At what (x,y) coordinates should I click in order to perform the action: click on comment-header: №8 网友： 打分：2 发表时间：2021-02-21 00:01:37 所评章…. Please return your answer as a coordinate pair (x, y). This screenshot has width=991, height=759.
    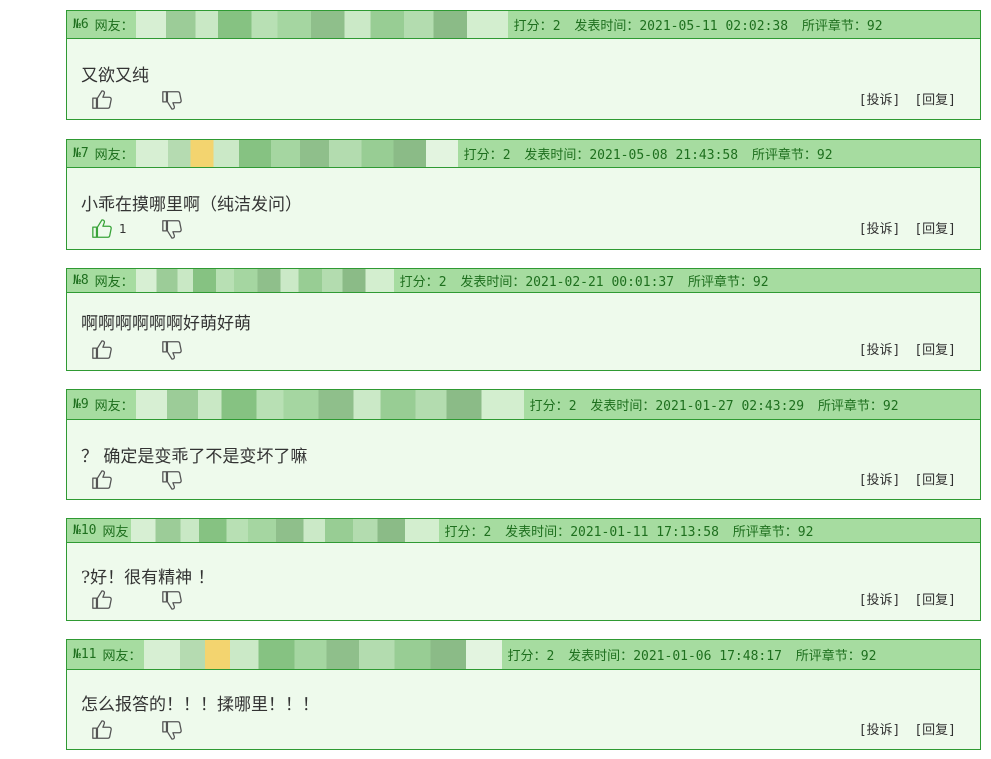
    Looking at the image, I should click on (523, 281).